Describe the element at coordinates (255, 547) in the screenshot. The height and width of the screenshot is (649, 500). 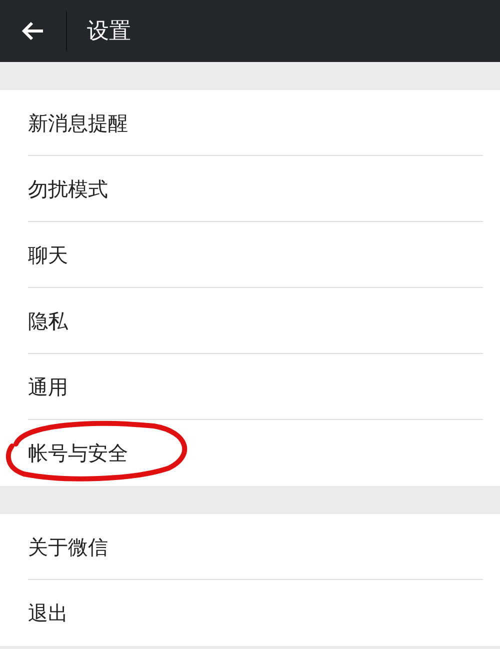
I see `settings-item: 关于微信` at that location.